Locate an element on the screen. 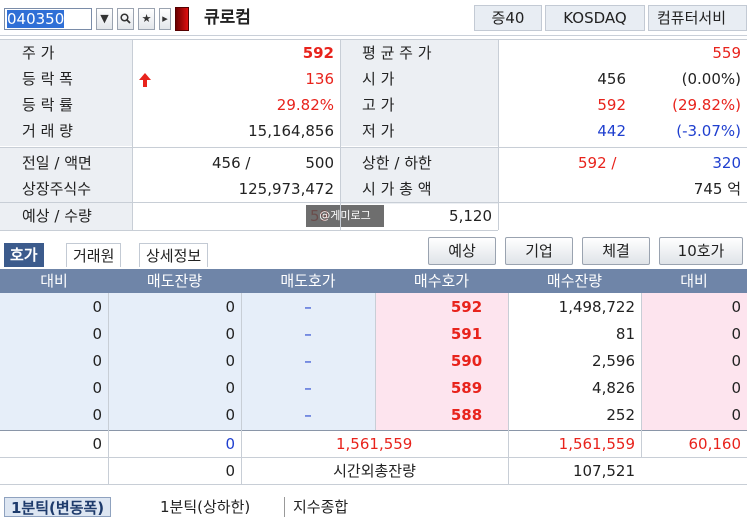 Image resolution: width=747 pixels, height=518 pixels. bid-price: 589 is located at coordinates (441, 388).